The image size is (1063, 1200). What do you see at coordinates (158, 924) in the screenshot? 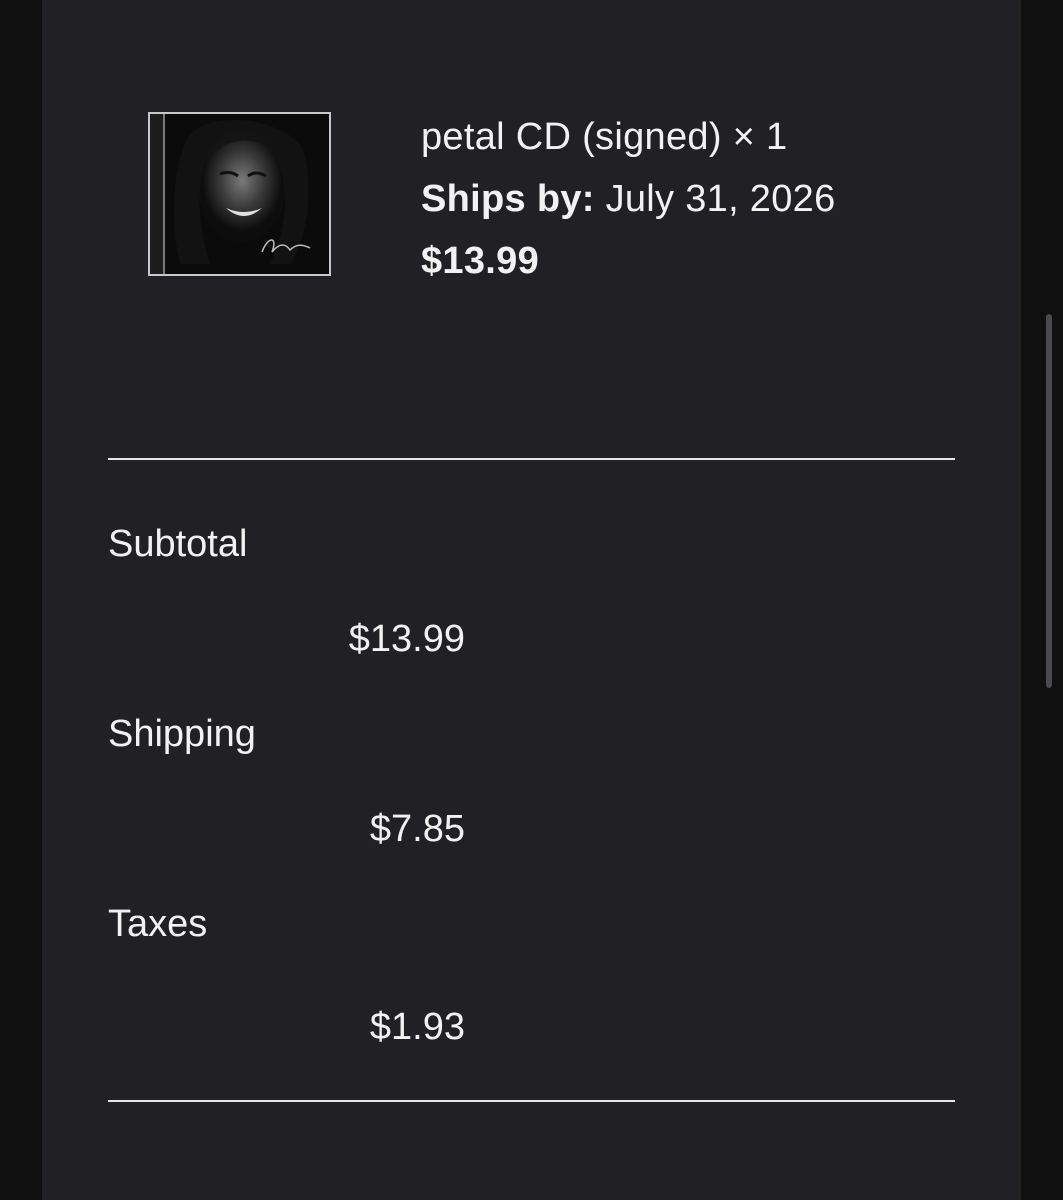
I see `taxes-label: Taxes` at bounding box center [158, 924].